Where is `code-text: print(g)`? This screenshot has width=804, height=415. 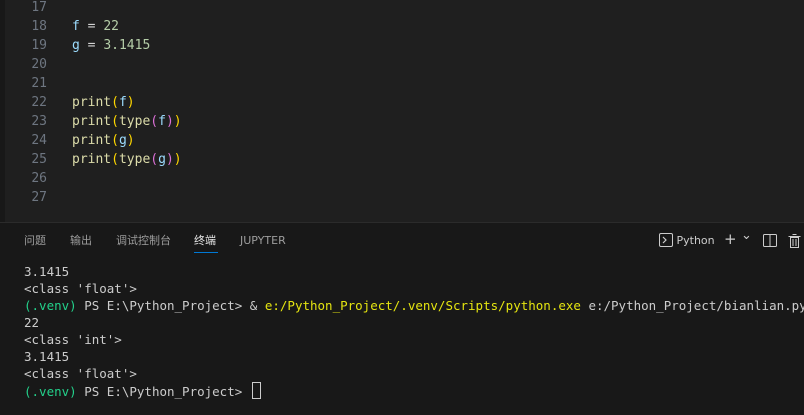 code-text: print(g) is located at coordinates (103, 140).